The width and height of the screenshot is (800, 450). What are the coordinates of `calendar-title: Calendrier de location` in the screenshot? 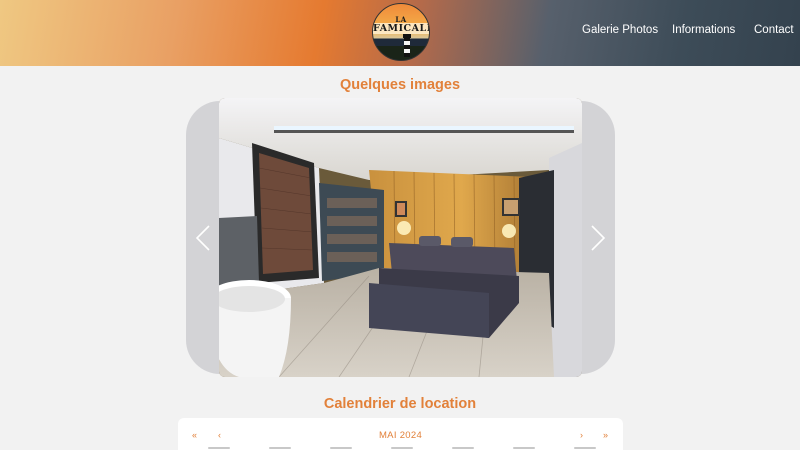 It's located at (400, 404).